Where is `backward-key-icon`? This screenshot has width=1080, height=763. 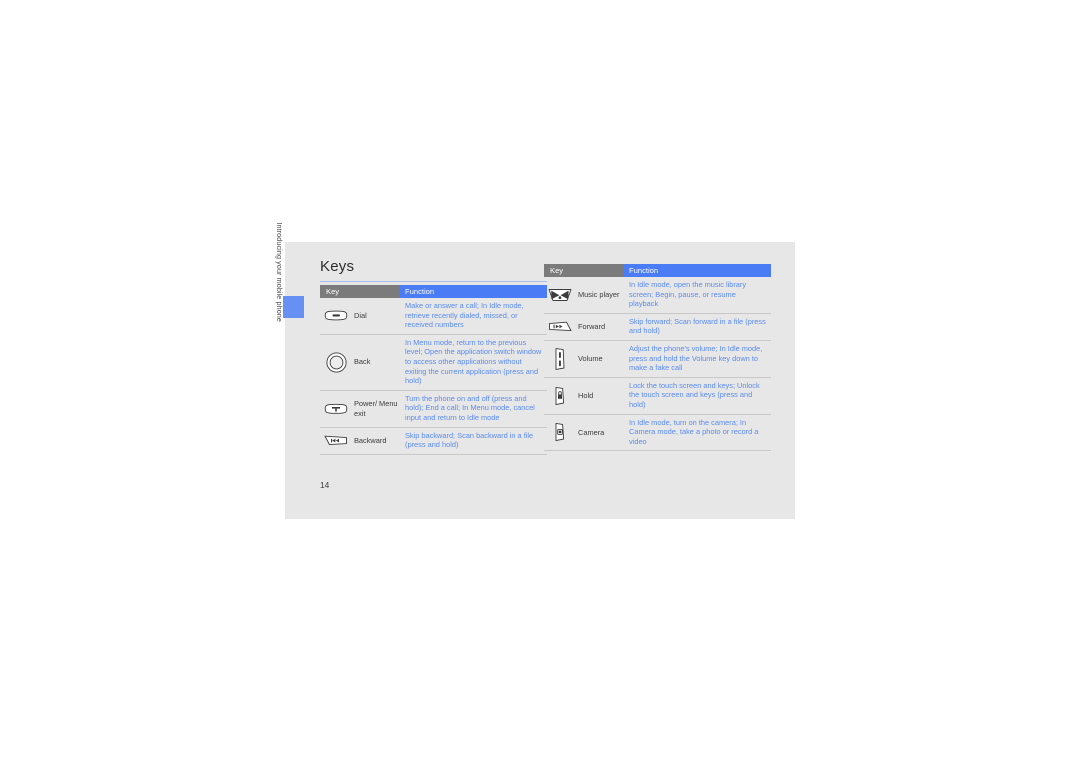 backward-key-icon is located at coordinates (336, 440).